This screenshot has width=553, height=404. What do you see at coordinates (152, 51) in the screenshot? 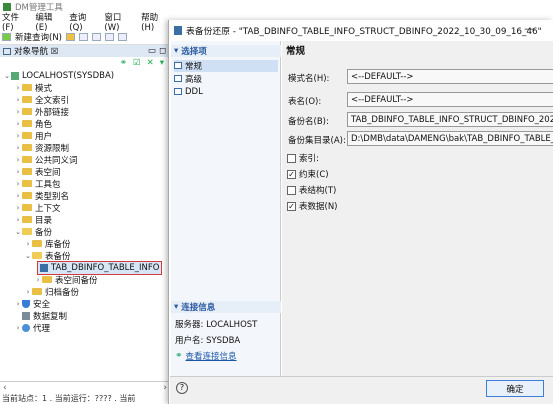
I see `minimize-icon: ▭` at bounding box center [152, 51].